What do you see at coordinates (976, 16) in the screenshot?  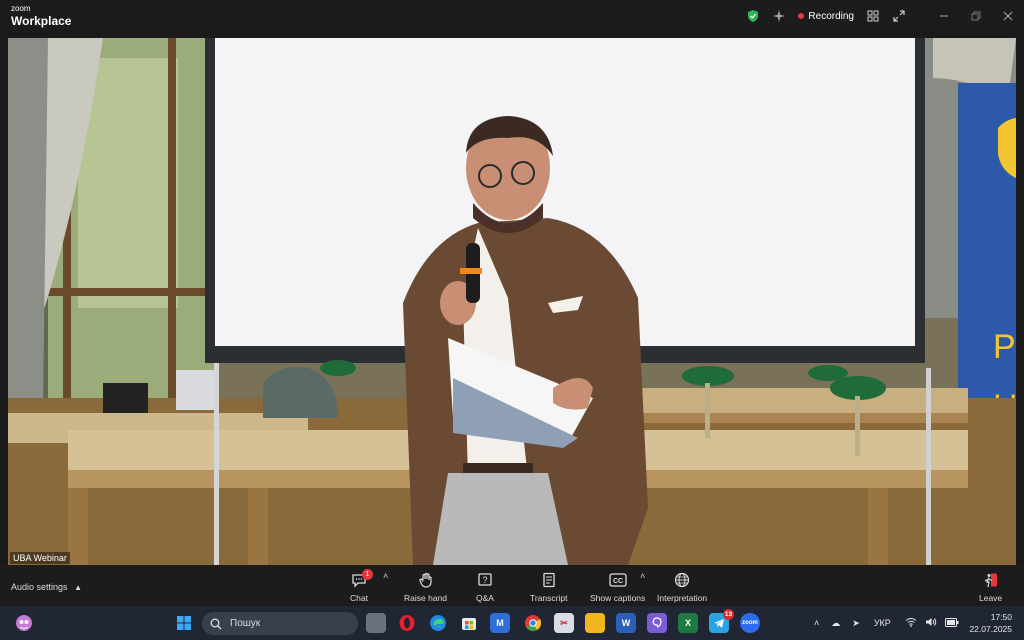 I see `restore-button` at bounding box center [976, 16].